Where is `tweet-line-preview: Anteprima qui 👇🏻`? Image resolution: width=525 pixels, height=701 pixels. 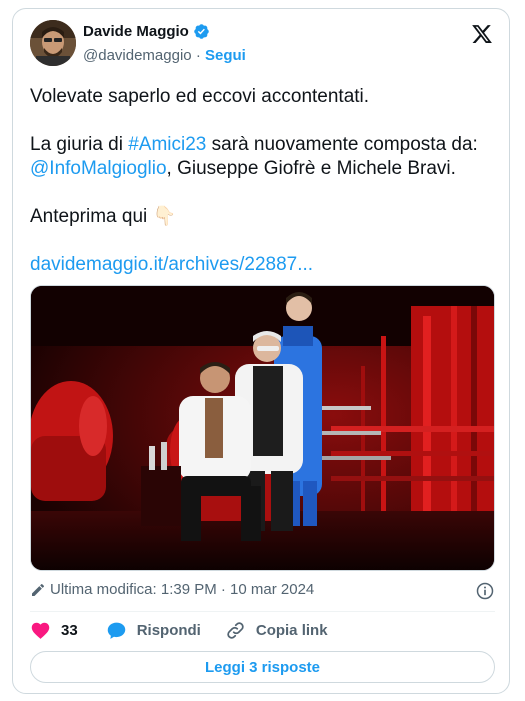
tweet-line-preview: Anteprima qui 👇🏻 is located at coordinates (265, 217).